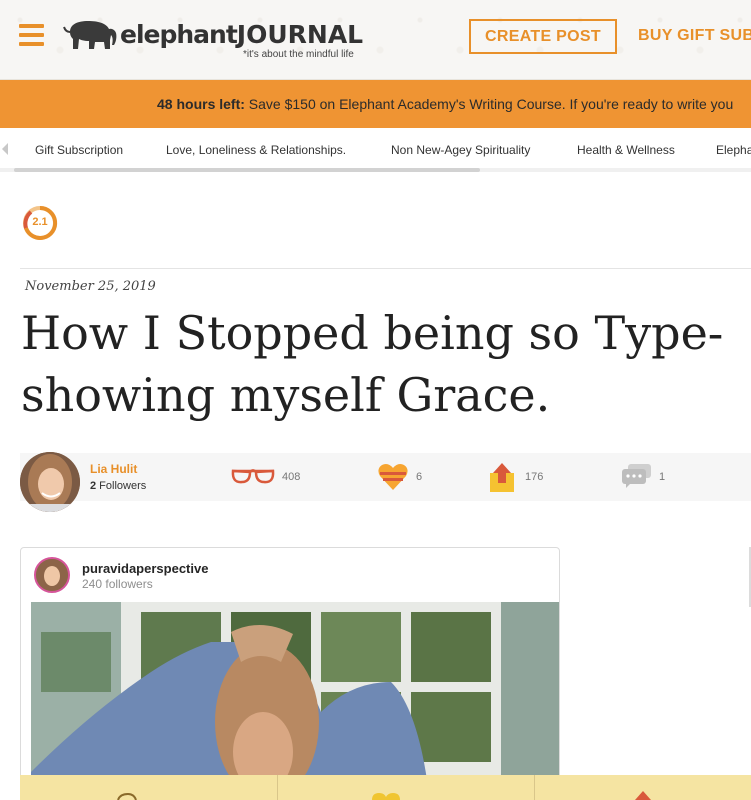 The height and width of the screenshot is (800, 751). I want to click on comments-count: 1, so click(662, 477).